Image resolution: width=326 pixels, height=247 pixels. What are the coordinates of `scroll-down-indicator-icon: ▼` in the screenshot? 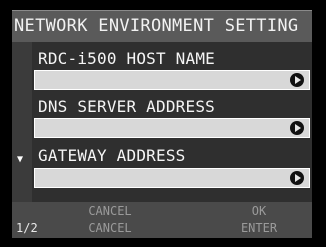 It's located at (20, 159).